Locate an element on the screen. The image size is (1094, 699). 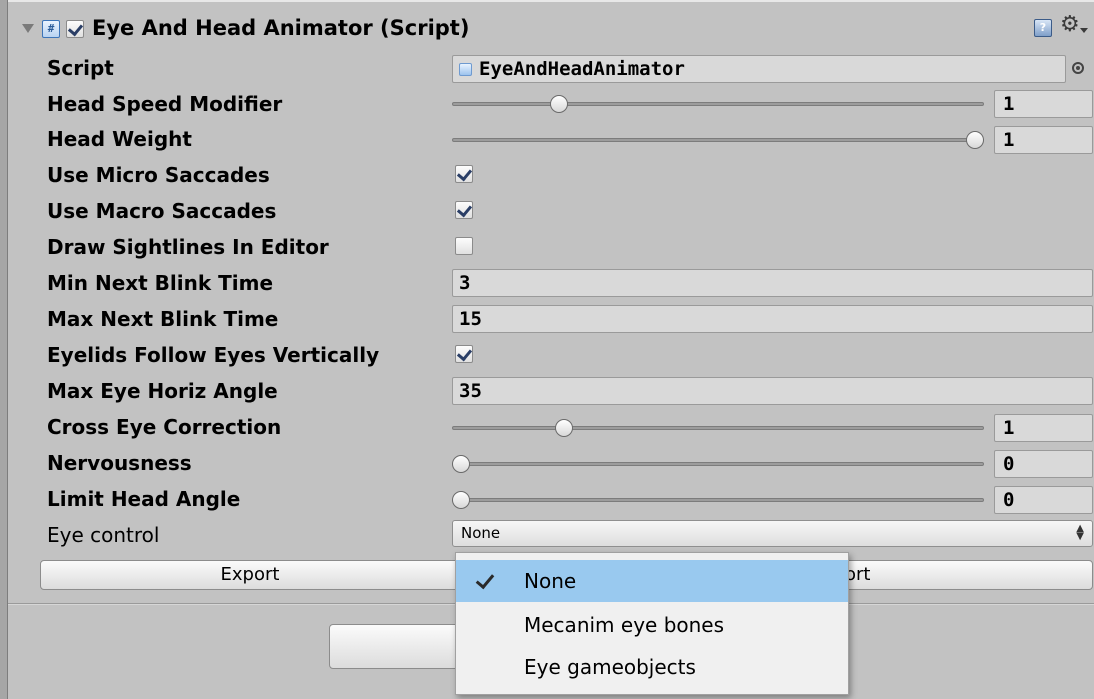
nervousness-slider-track is located at coordinates (718, 464).